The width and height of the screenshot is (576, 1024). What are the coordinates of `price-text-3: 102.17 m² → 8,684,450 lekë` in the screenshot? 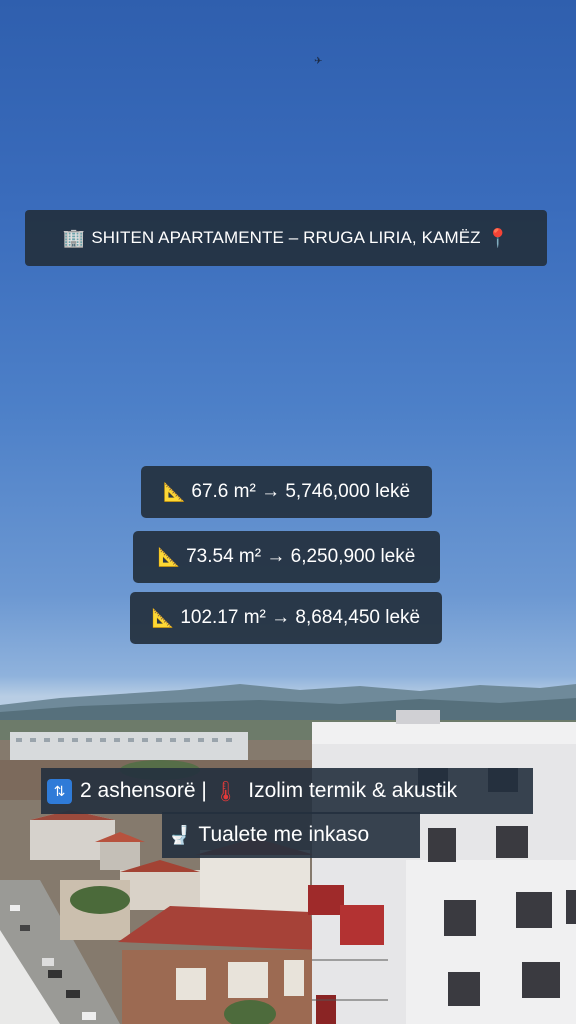 It's located at (300, 617).